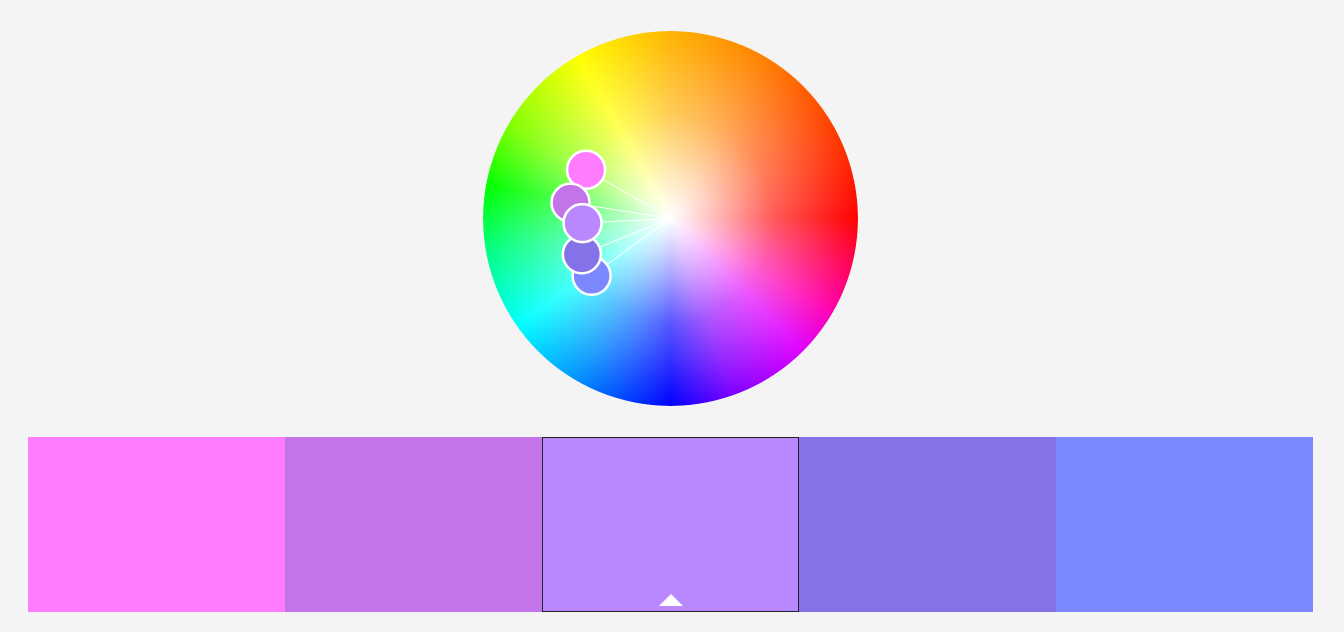 The image size is (1344, 632). Describe the element at coordinates (670, 600) in the screenshot. I see `caret-up-icon` at that location.